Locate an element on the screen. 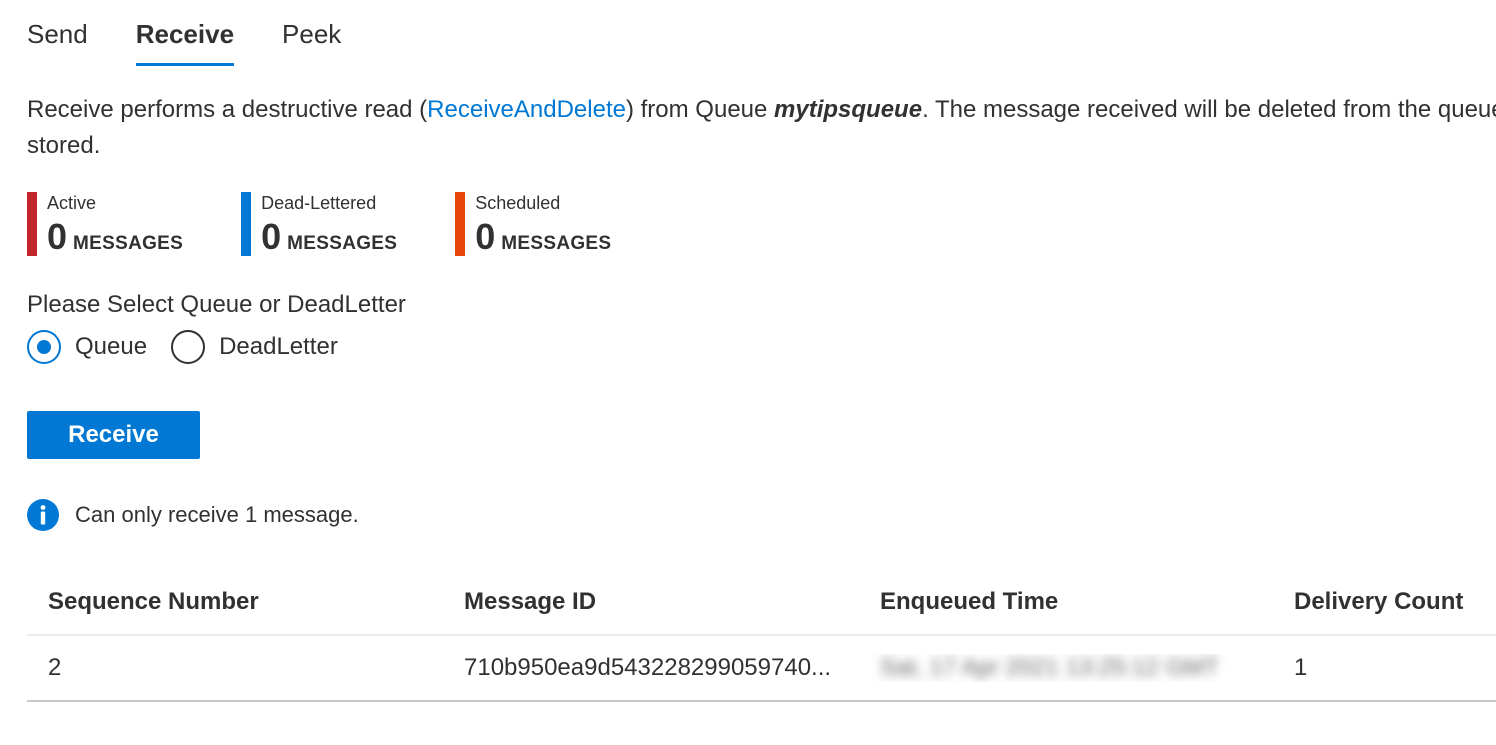 The width and height of the screenshot is (1496, 745). active-indicator-bar is located at coordinates (32, 224).